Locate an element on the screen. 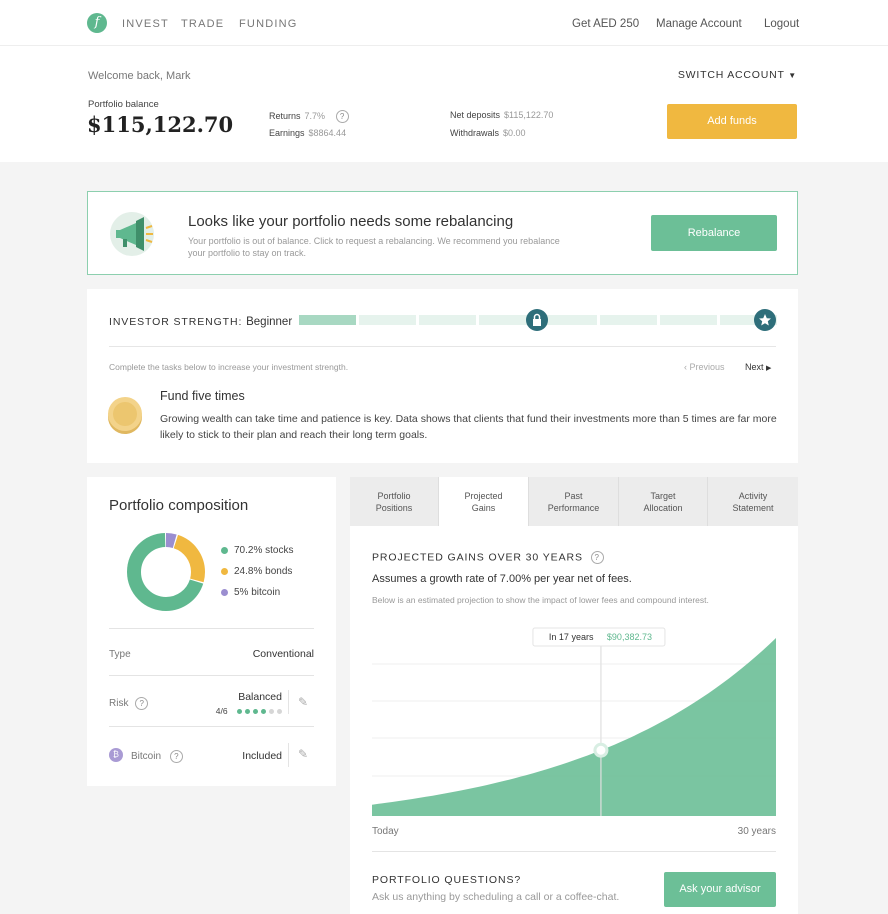 This screenshot has width=888, height=914. switch-account-label: SWITCH ACCOUNT is located at coordinates (731, 75).